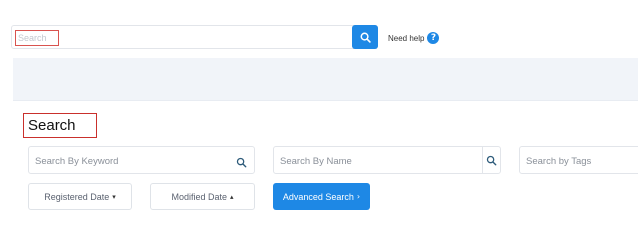 Image resolution: width=638 pixels, height=247 pixels. Describe the element at coordinates (199, 196) in the screenshot. I see `modified-date-label: Modified Date` at that location.